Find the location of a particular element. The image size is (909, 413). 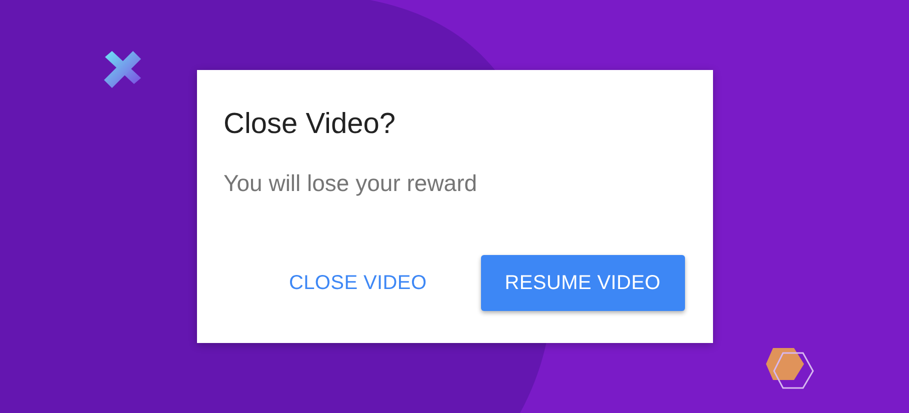

close-button: CLOSE VIDEO is located at coordinates (357, 283).